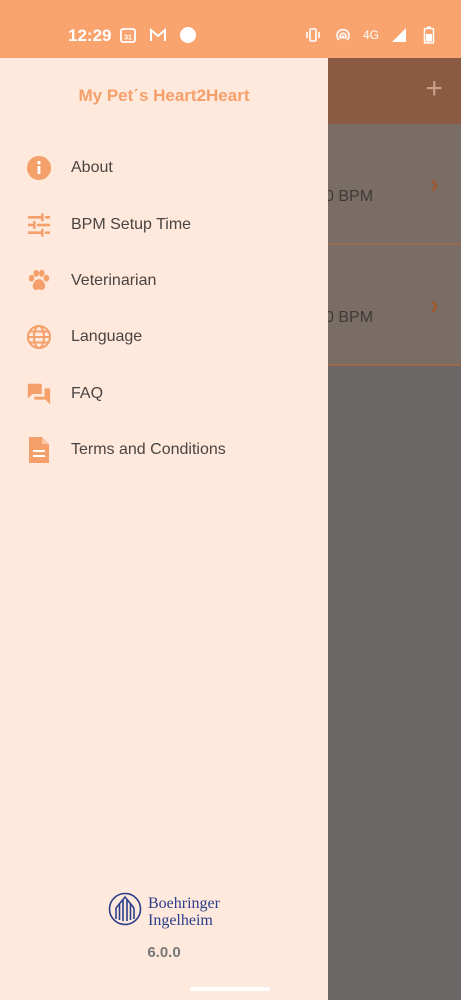 This screenshot has height=1000, width=461. What do you see at coordinates (131, 224) in the screenshot?
I see `menu-item-label: BPM Setup Time` at bounding box center [131, 224].